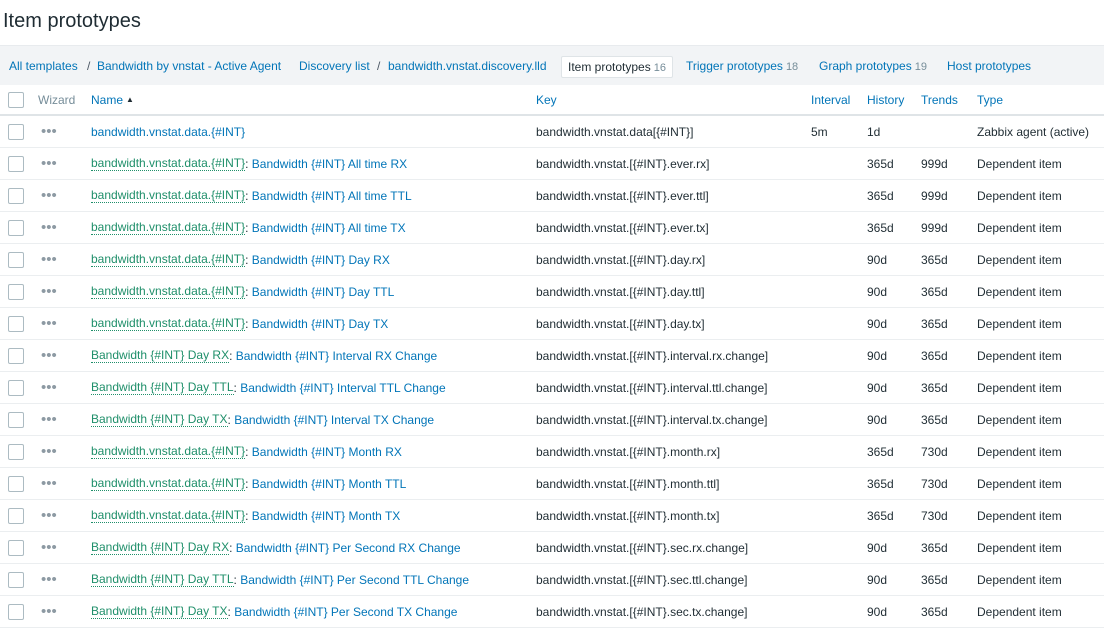 The width and height of the screenshot is (1104, 642). Describe the element at coordinates (168, 132) in the screenshot. I see `item-name-link: bandwidth.vnstat.data.{#INT}` at that location.